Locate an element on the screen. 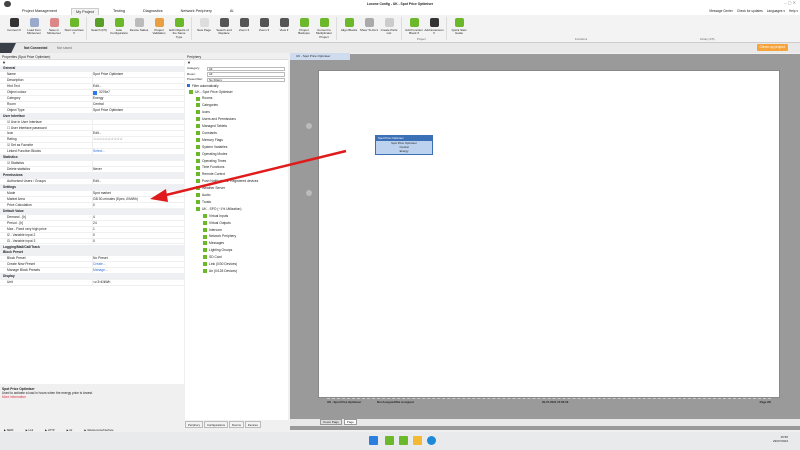  clock: 15:56 29/07/2024 is located at coordinates (780, 439).